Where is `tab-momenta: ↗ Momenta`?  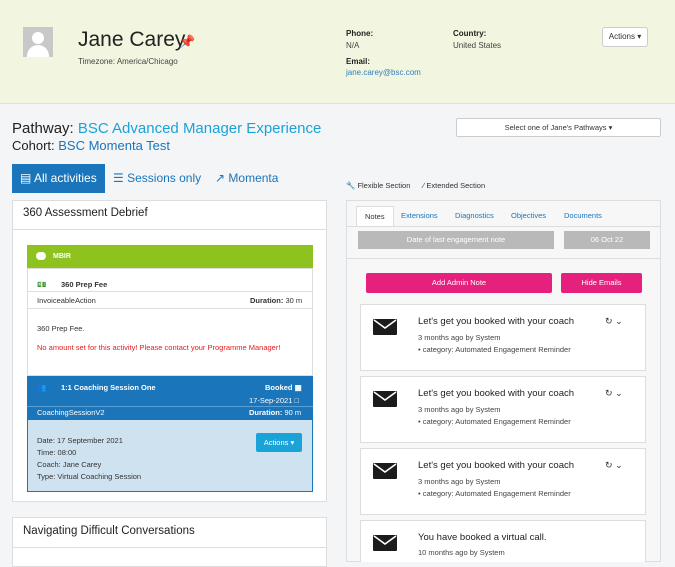
tab-momenta: ↗ Momenta is located at coordinates (246, 178).